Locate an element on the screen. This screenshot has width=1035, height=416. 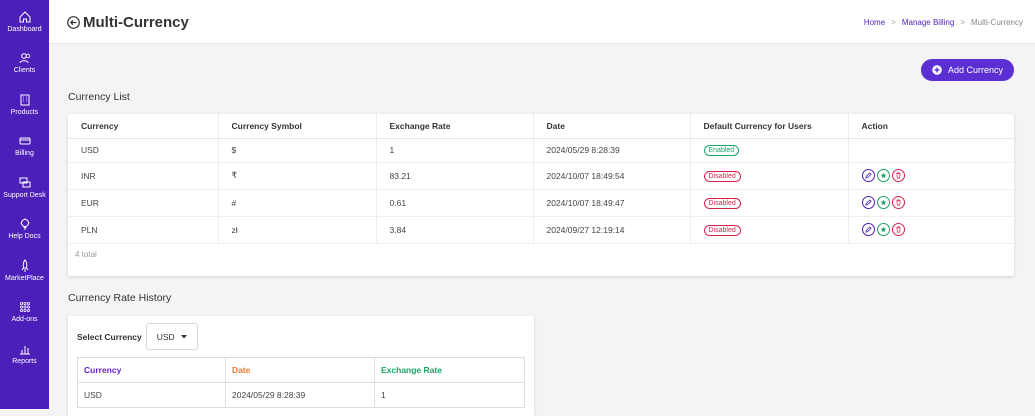
cell-date: 2024/10/07 18:49:54 is located at coordinates (611, 176).